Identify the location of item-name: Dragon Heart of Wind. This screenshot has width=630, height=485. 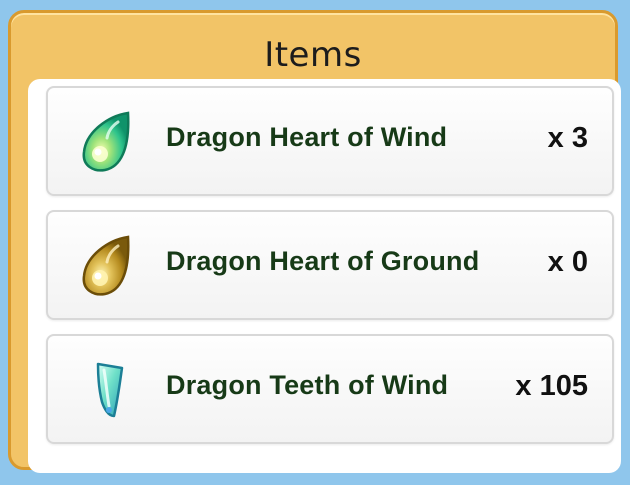
(307, 137).